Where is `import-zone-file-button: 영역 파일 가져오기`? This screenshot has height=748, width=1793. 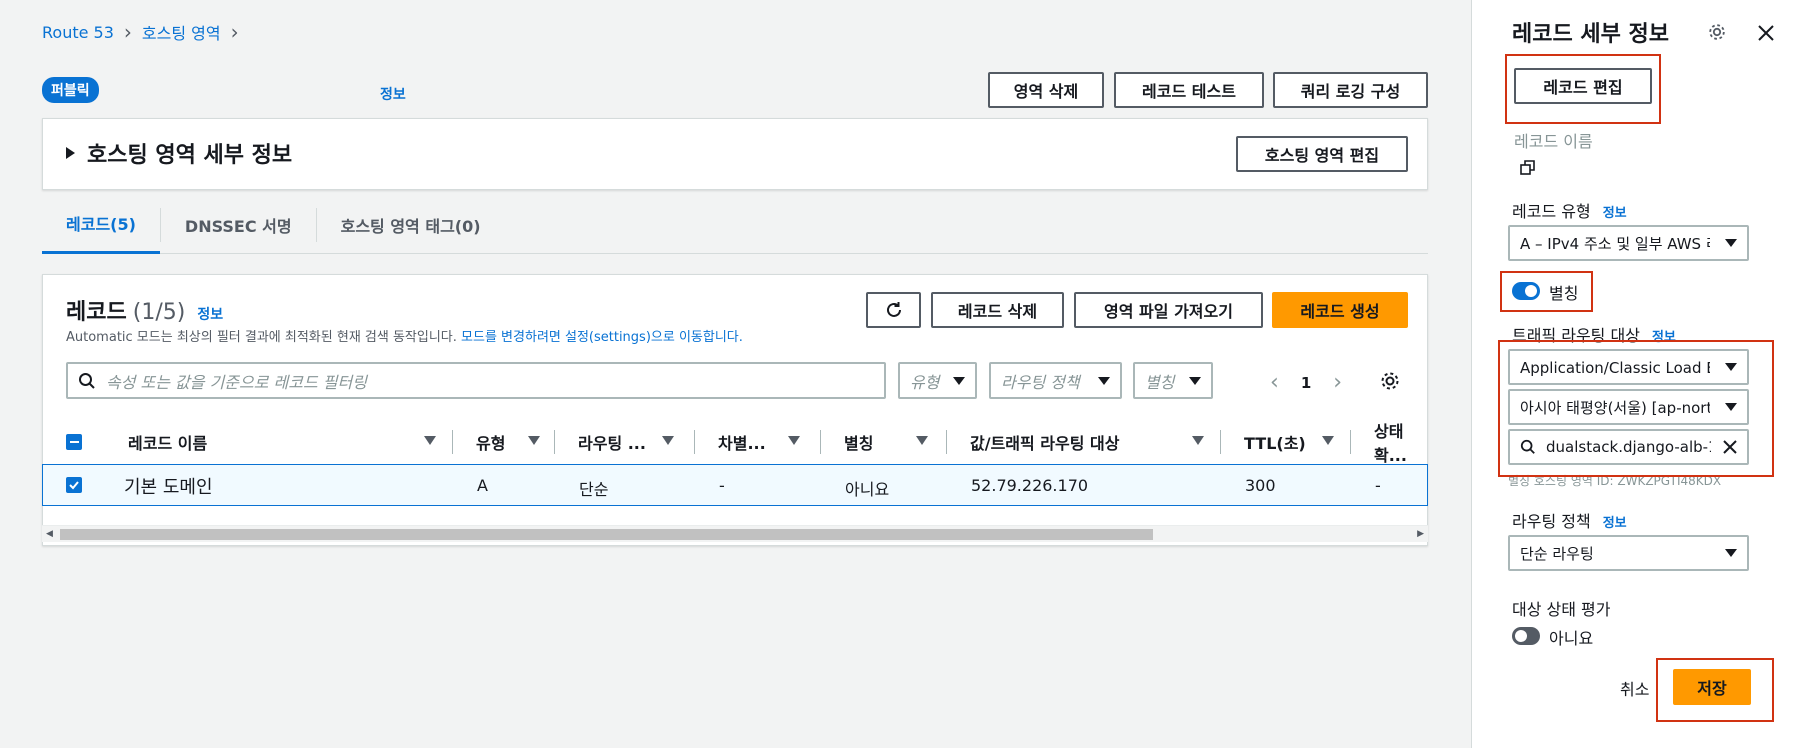
import-zone-file-button: 영역 파일 가져오기 is located at coordinates (1168, 310).